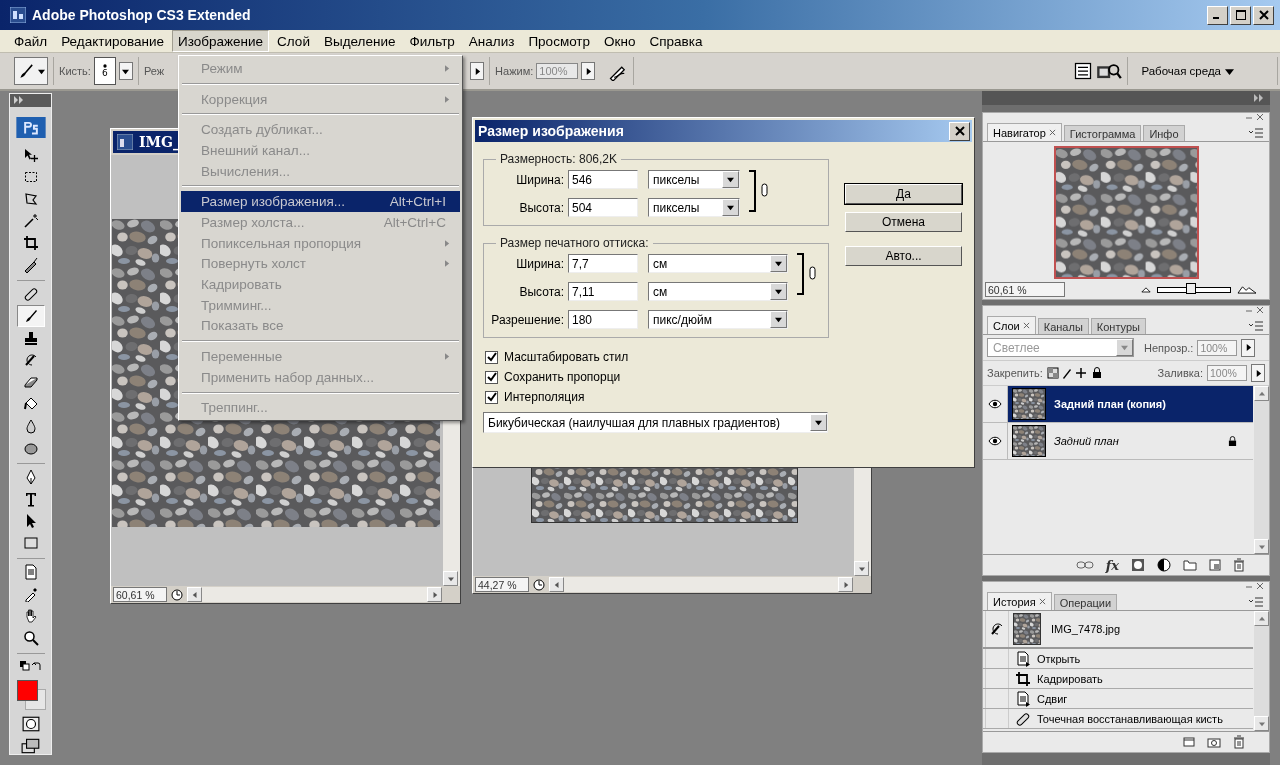  Describe the element at coordinates (903, 222) in the screenshot. I see `dialog-button: Отмена` at that location.